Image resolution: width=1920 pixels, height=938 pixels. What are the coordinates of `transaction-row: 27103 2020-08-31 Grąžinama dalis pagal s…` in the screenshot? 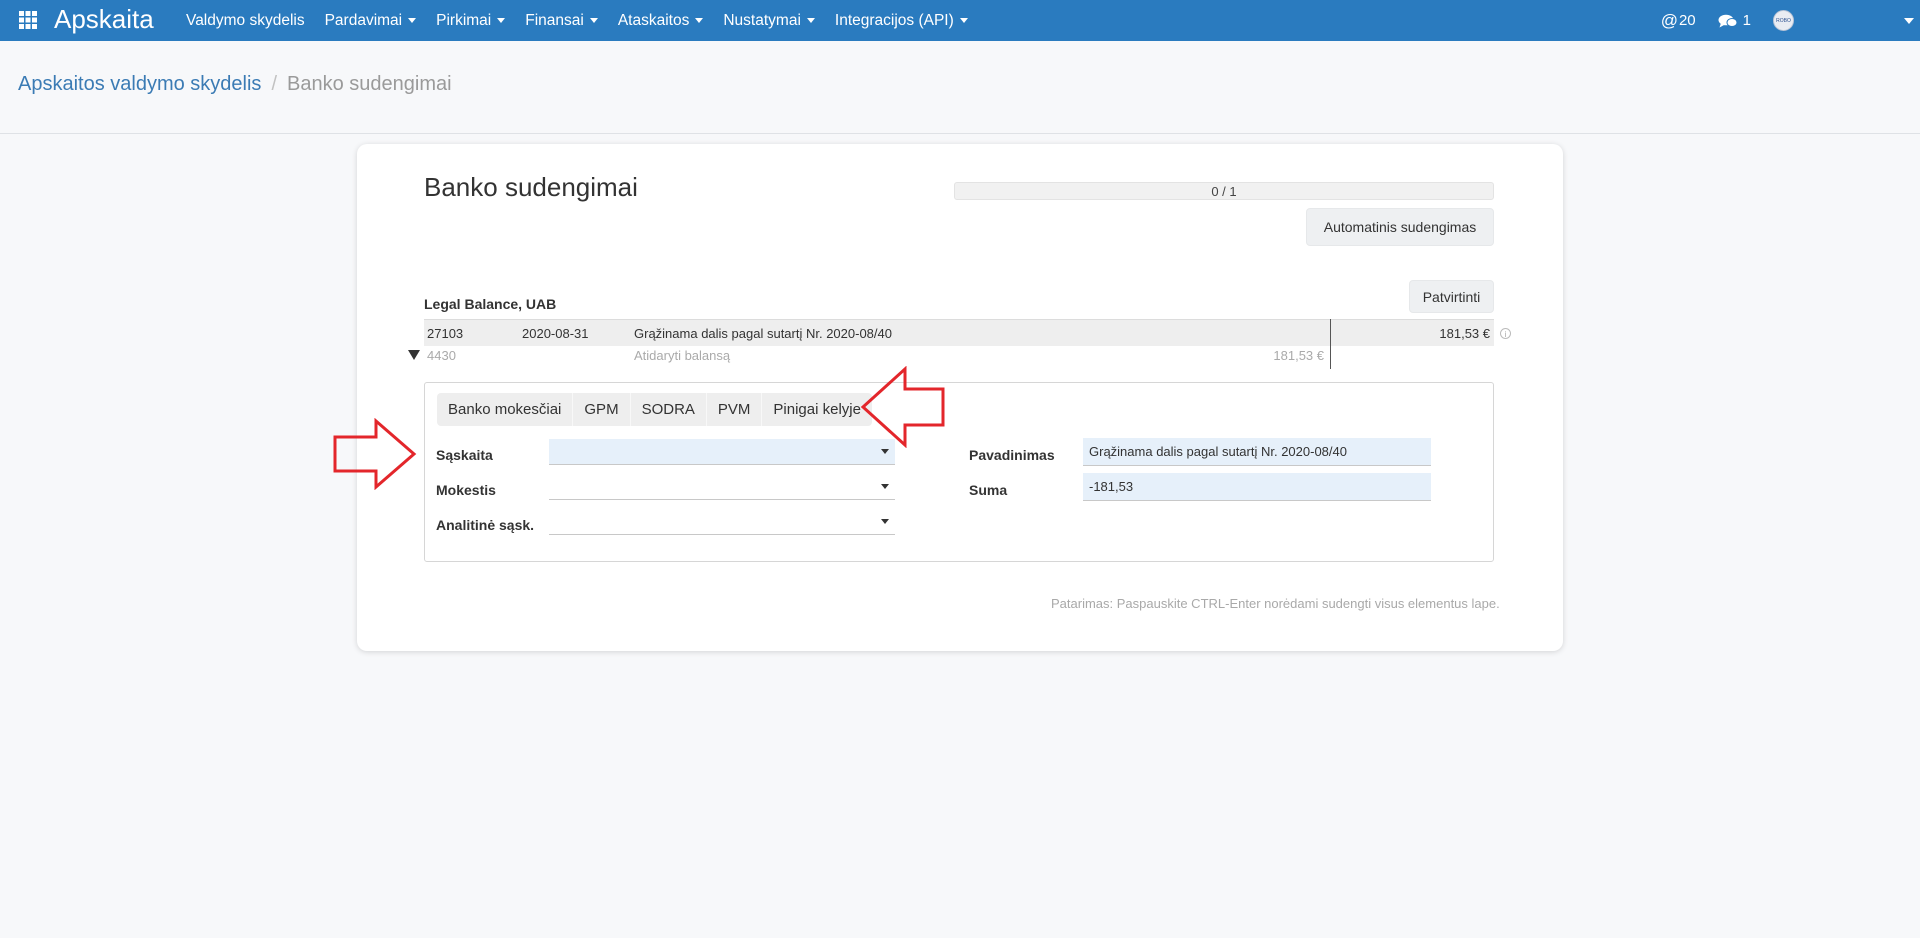 It's located at (959, 332).